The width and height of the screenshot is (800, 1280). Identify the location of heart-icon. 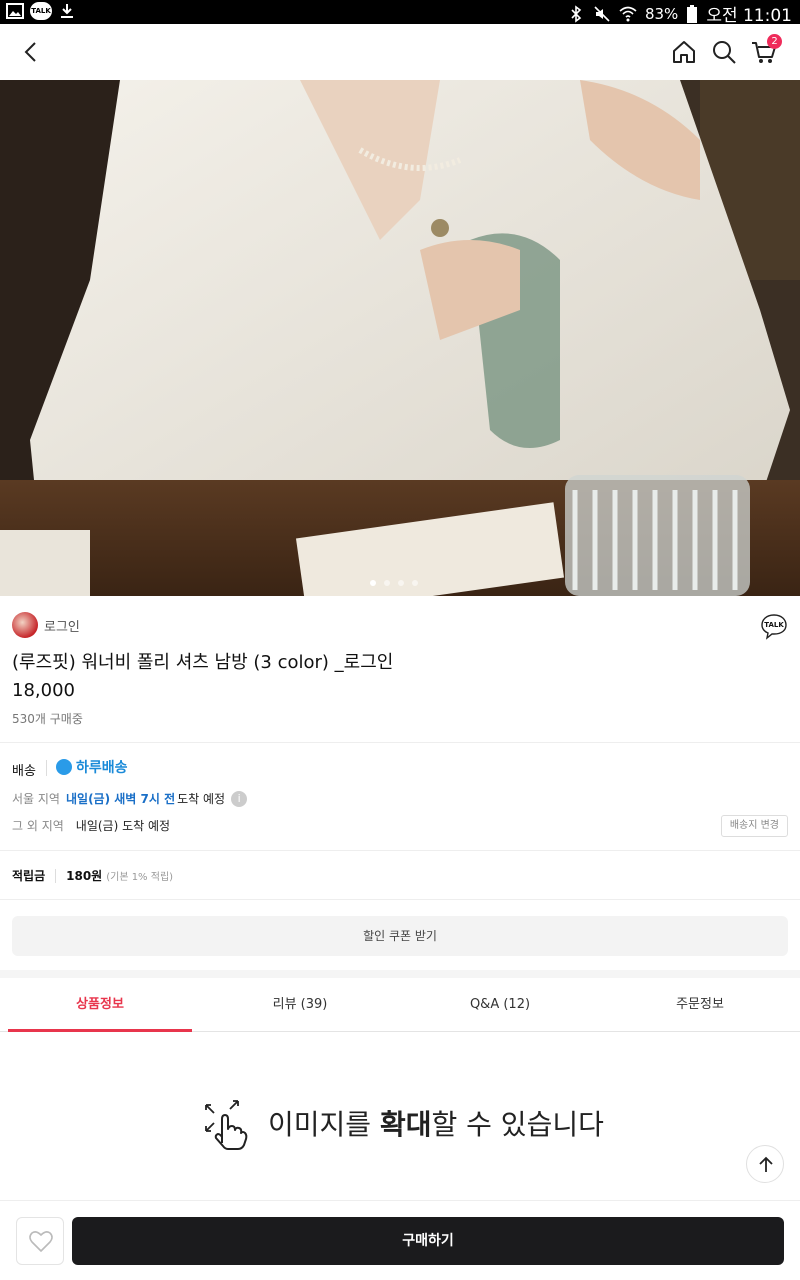
(41, 1241).